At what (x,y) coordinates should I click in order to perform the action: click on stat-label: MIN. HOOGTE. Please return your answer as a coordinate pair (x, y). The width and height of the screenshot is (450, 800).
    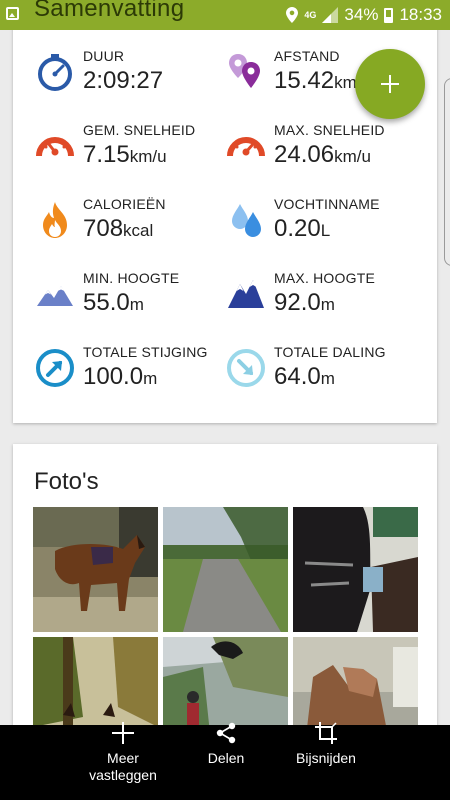
    Looking at the image, I should click on (131, 278).